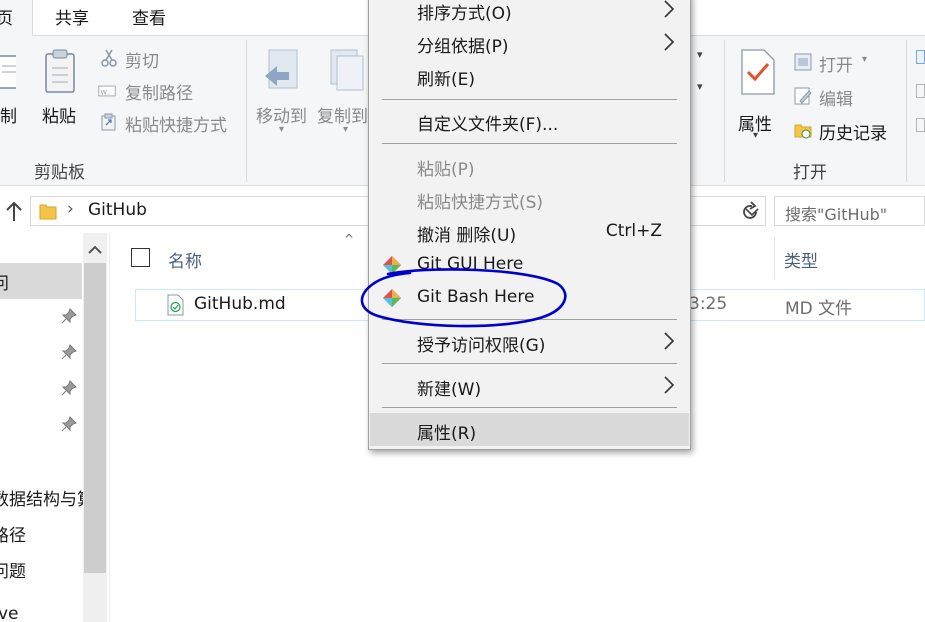  What do you see at coordinates (140, 257) in the screenshot?
I see `select-all-checkbox` at bounding box center [140, 257].